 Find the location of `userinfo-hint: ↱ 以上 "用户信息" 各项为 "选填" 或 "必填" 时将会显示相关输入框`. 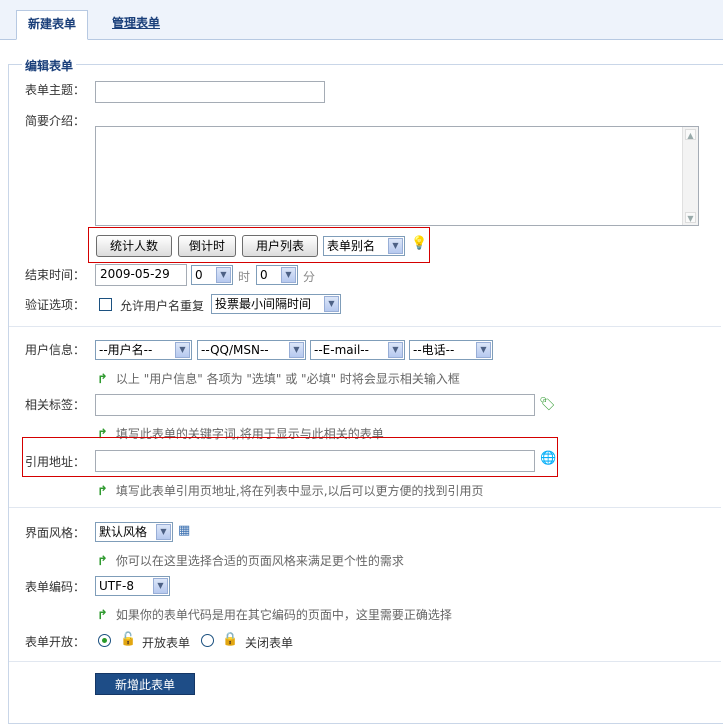

userinfo-hint: ↱ 以上 "用户信息" 各项为 "选填" 或 "必填" 时将会显示相关输入框 is located at coordinates (278, 378).